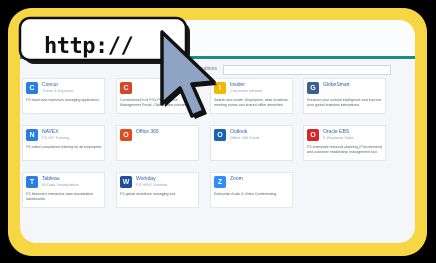 This screenshot has width=436, height=263. What do you see at coordinates (336, 85) in the screenshot?
I see `app-title: GlobeSmart` at bounding box center [336, 85].